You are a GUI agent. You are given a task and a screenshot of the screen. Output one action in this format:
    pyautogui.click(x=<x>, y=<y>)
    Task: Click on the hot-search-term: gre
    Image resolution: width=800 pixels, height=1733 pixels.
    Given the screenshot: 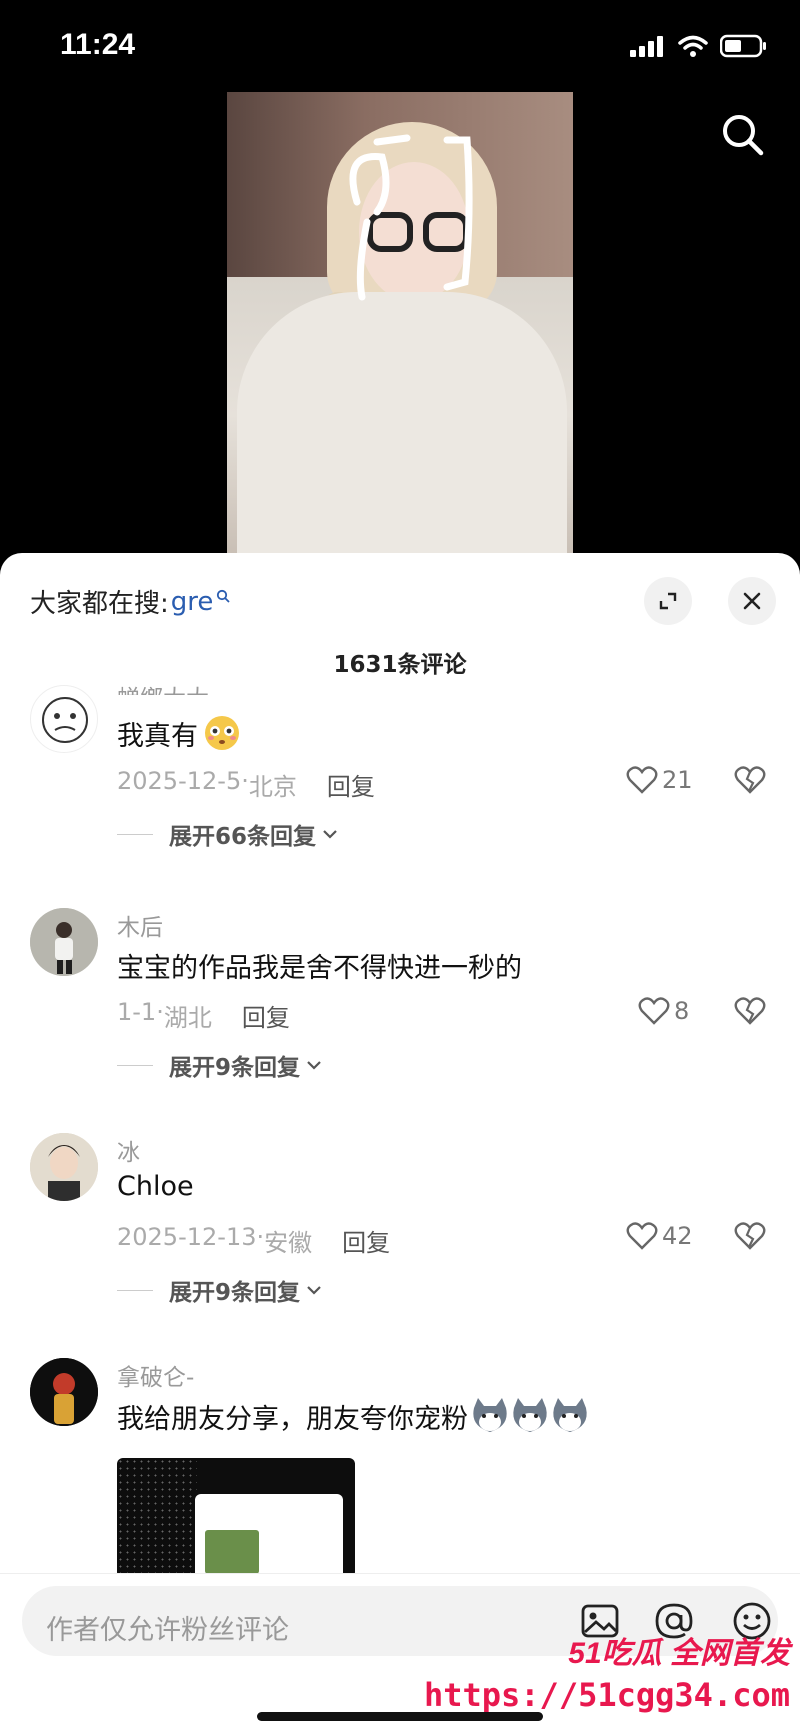 What is the action you would take?
    pyautogui.click(x=192, y=602)
    